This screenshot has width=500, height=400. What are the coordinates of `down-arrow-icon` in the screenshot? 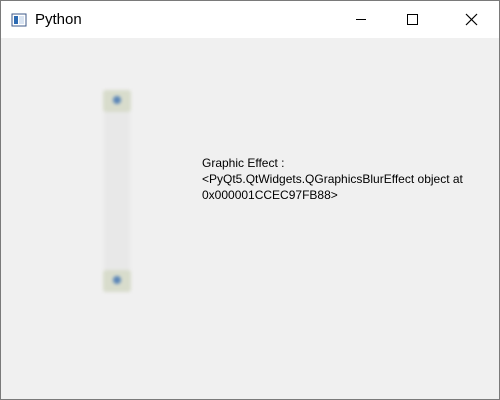 It's located at (117, 280).